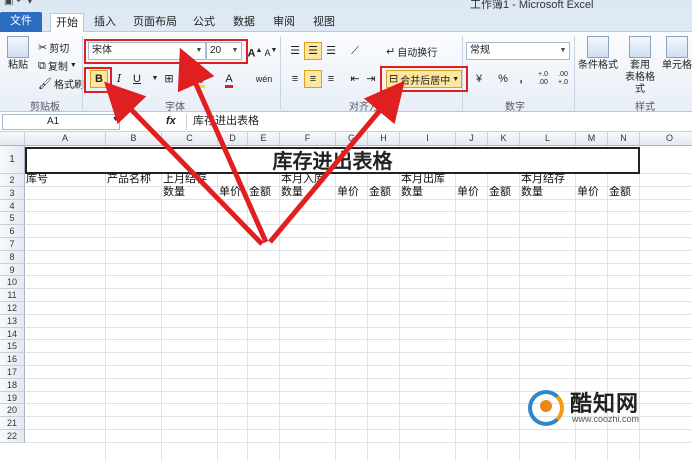 This screenshot has width=692, height=461. What do you see at coordinates (608, 408) in the screenshot?
I see `watermark: 酷知网 www.coozhi.com` at bounding box center [608, 408].